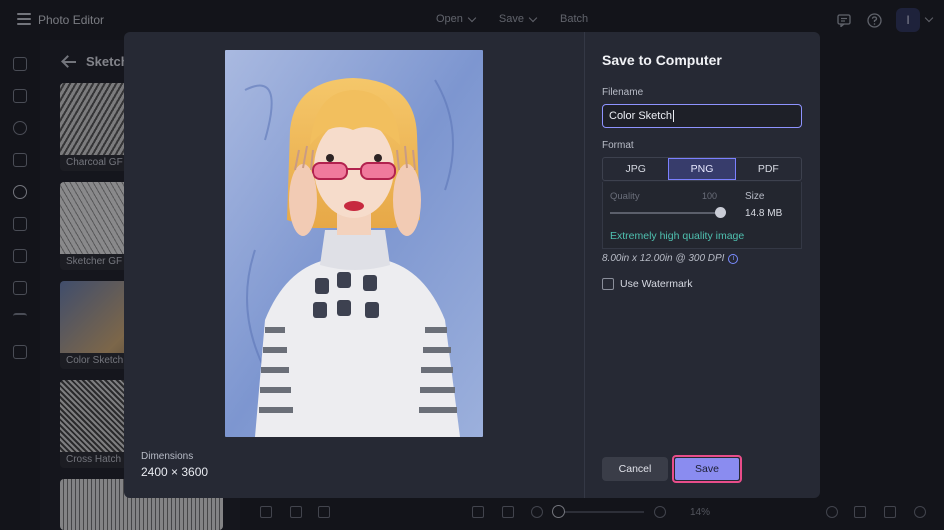  What do you see at coordinates (618, 145) in the screenshot?
I see `format-label: Format` at bounding box center [618, 145].